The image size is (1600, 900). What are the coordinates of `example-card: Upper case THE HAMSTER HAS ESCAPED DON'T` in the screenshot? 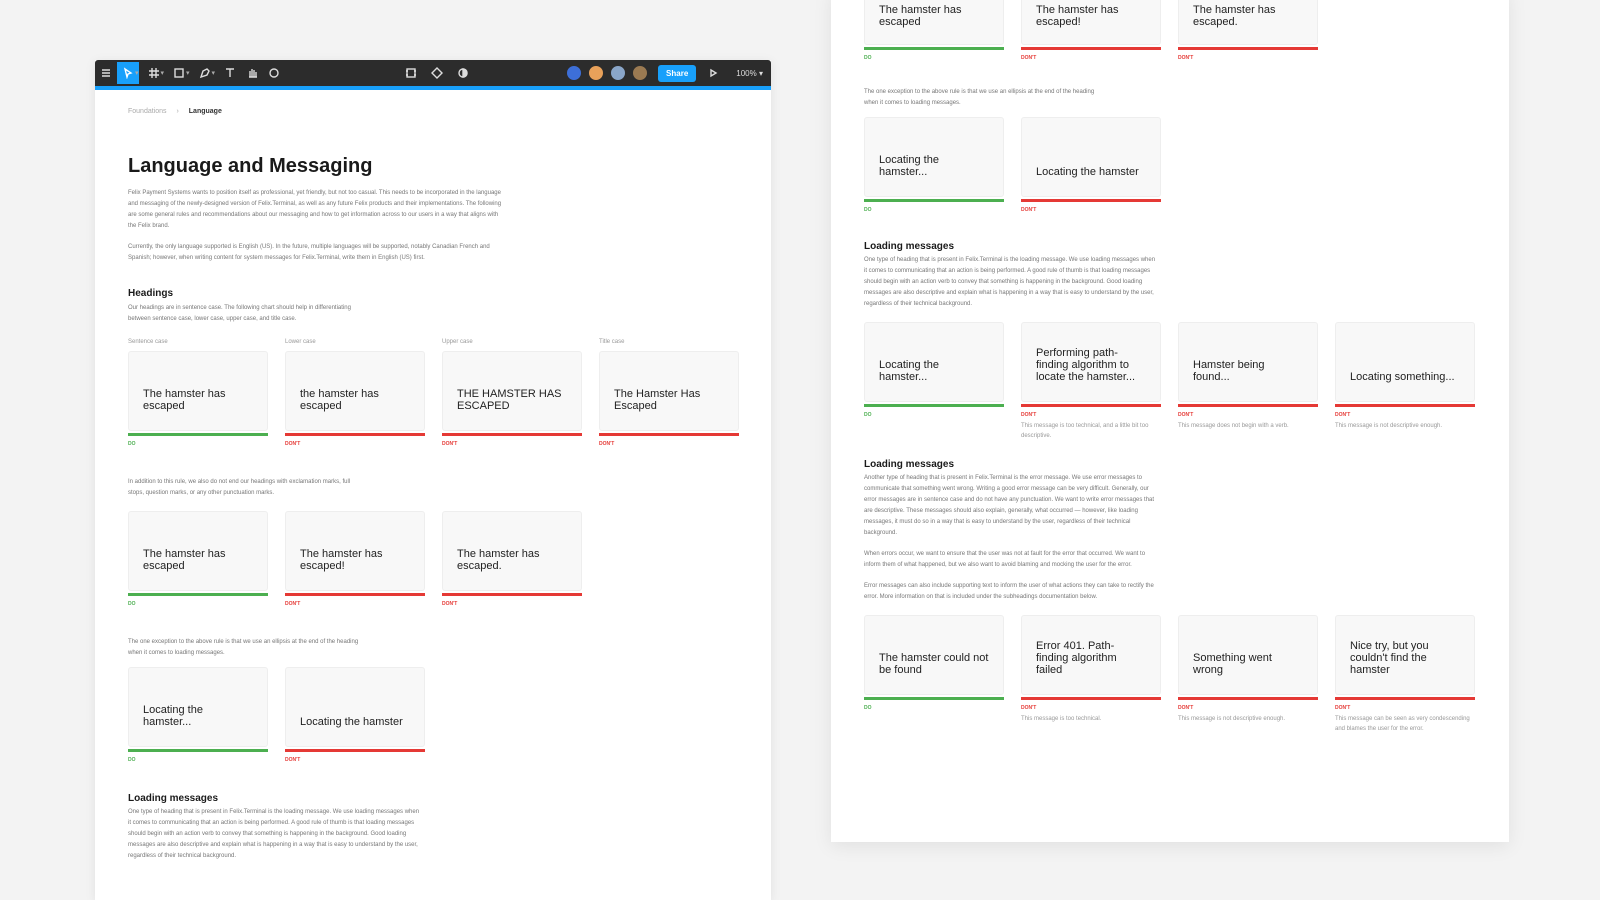 It's located at (512, 393).